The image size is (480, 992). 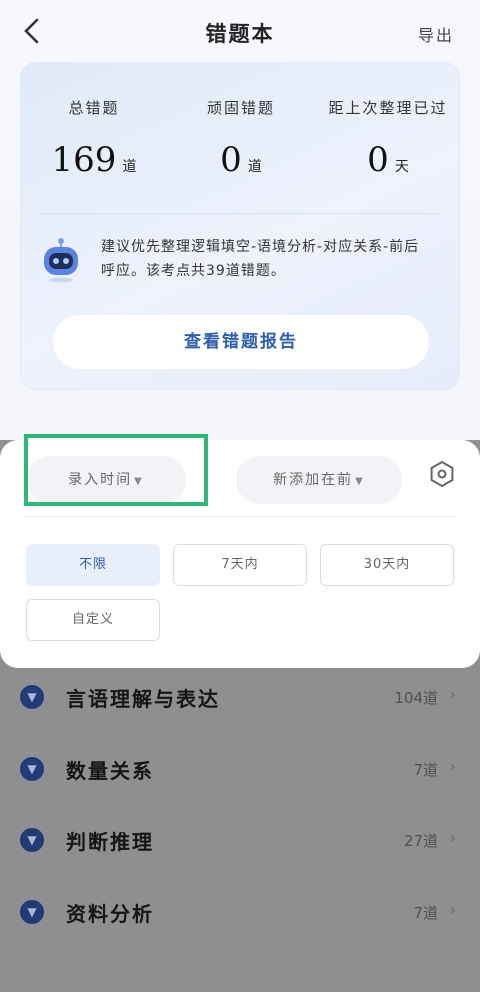 I want to click on stat-stubborn: 顽固错题 0道, so click(x=241, y=138).